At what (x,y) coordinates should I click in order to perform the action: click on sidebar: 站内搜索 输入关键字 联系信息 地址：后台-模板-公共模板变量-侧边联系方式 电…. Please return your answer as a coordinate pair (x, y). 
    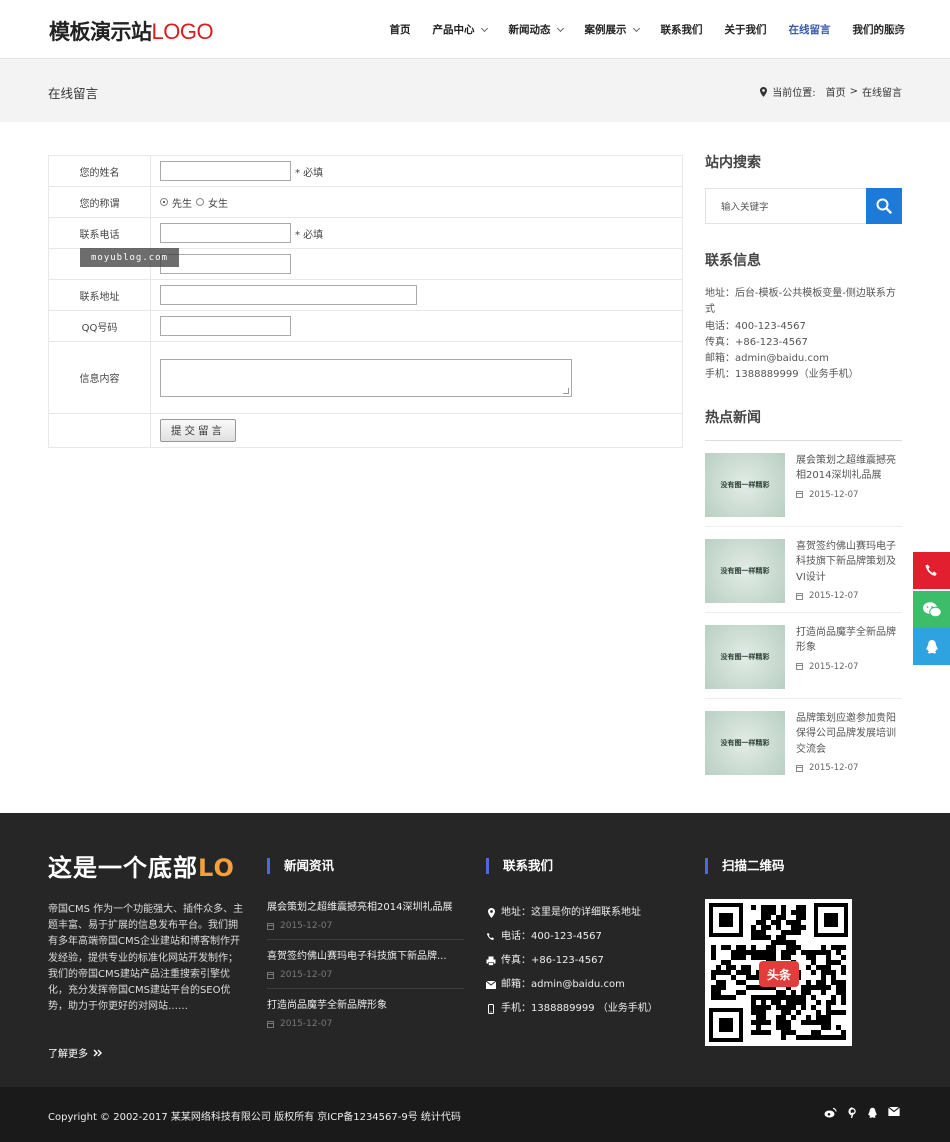
    Looking at the image, I should click on (803, 468).